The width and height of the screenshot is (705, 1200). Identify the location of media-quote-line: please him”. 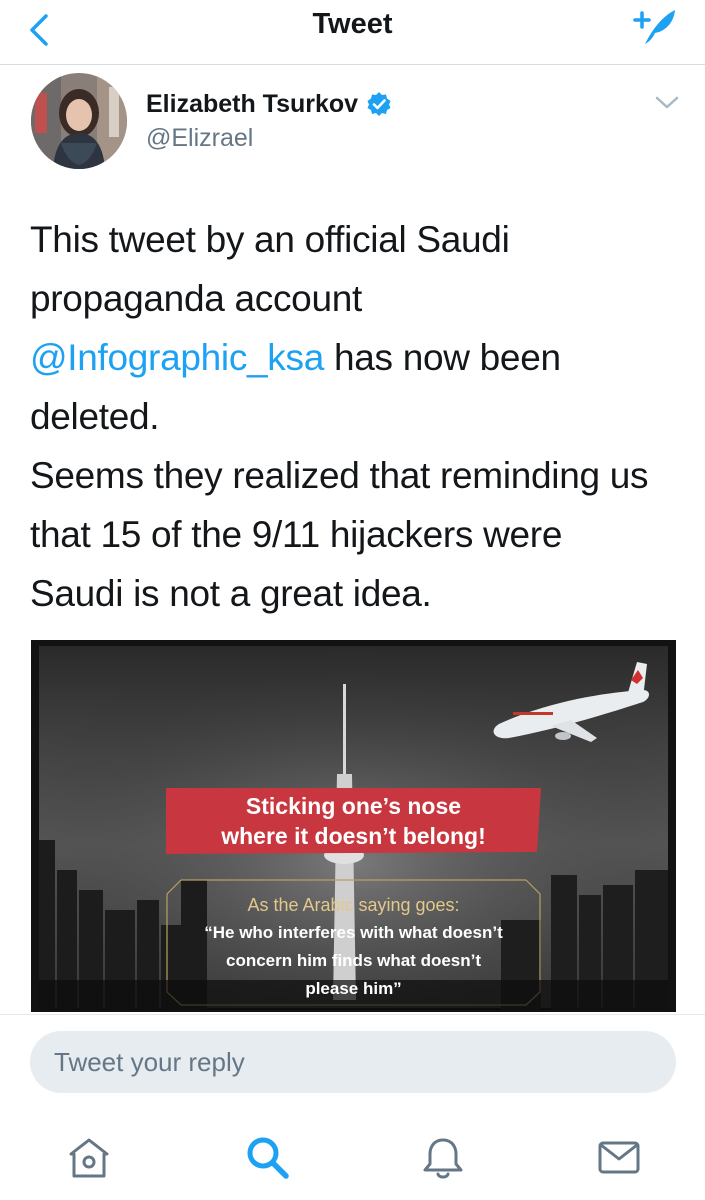
(353, 988).